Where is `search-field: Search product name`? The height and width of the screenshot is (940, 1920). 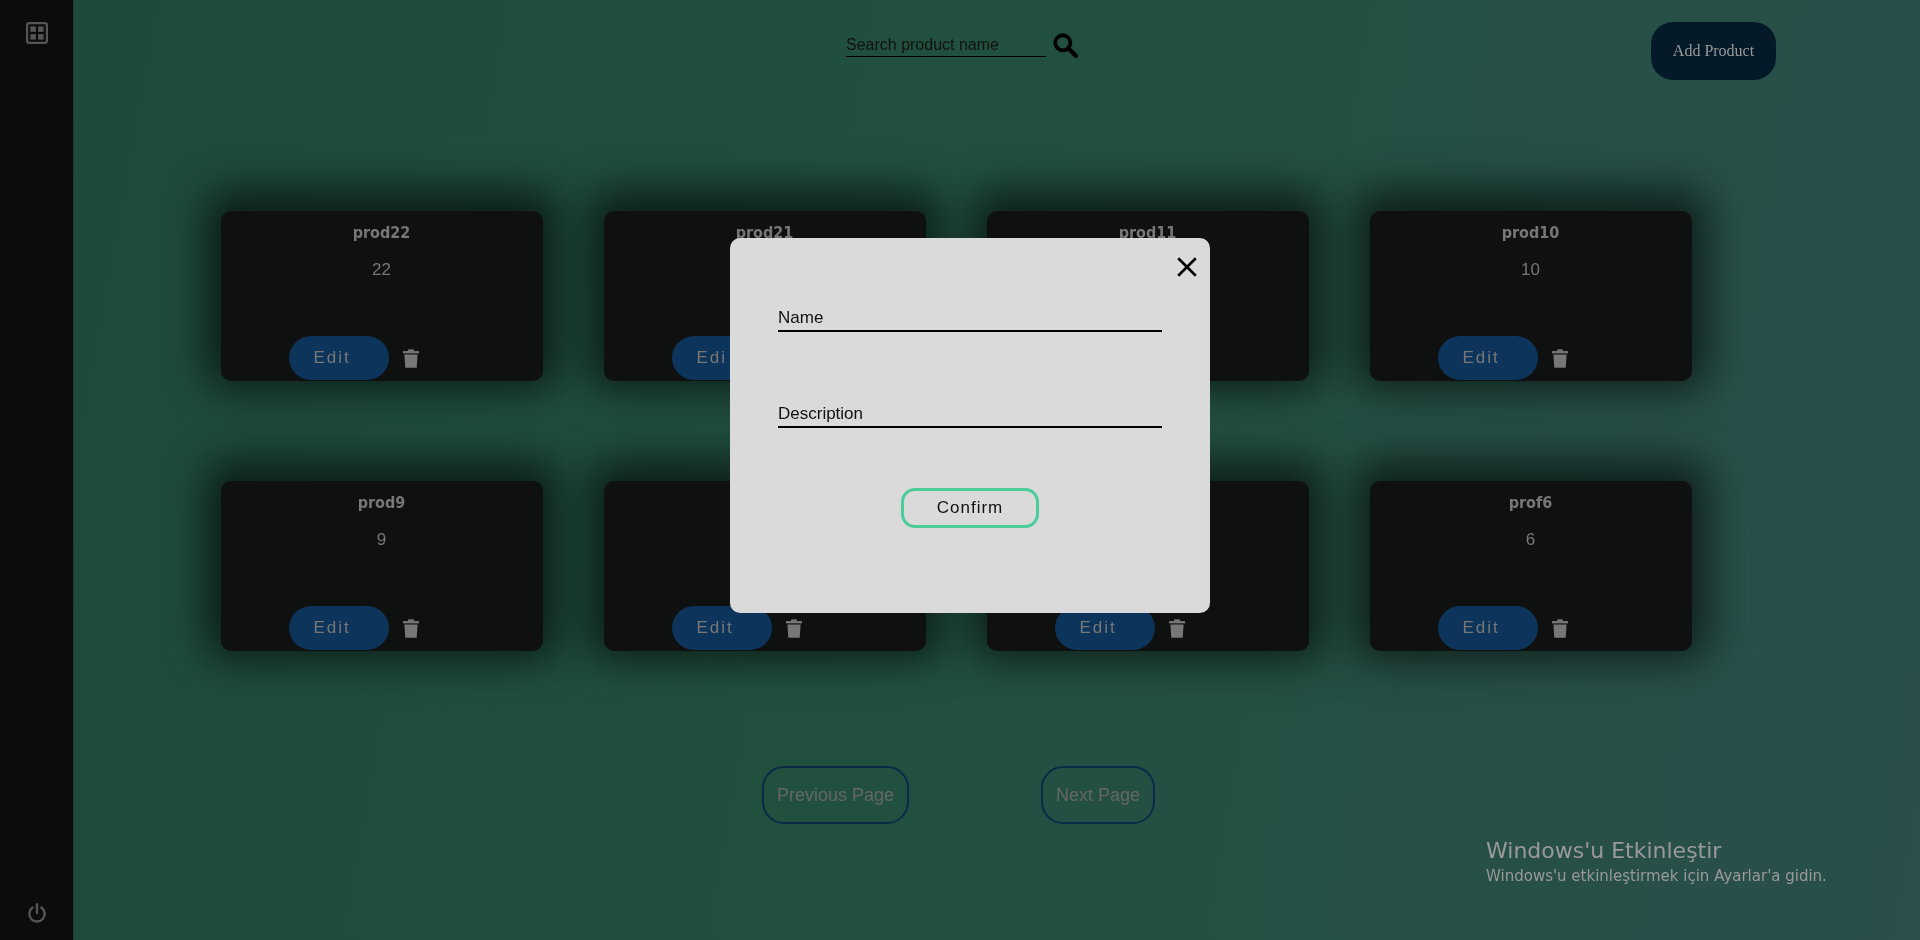 search-field: Search product name is located at coordinates (946, 45).